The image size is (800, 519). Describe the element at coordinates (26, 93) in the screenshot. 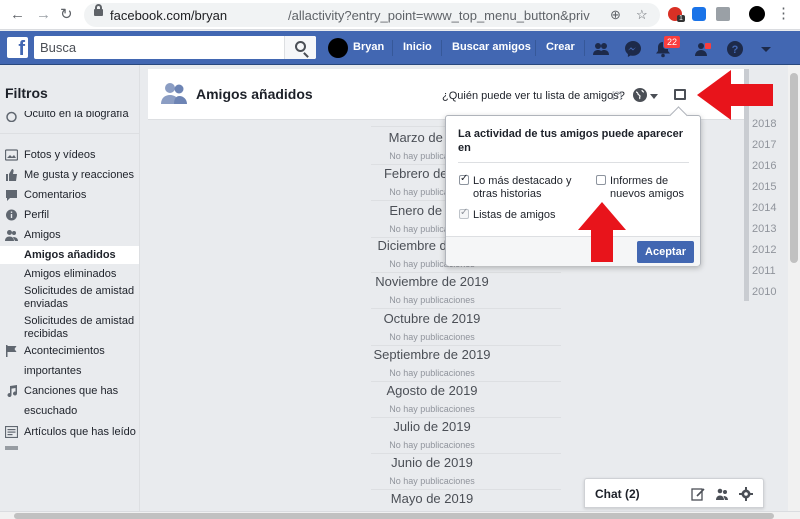

I see `filters-title: Filtros` at that location.